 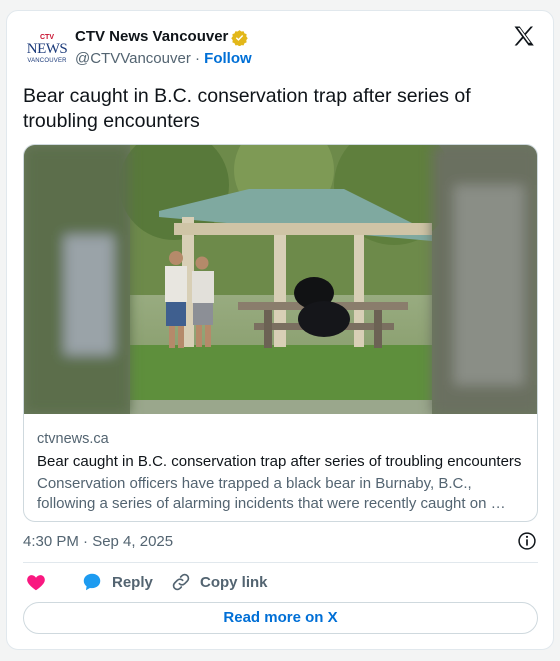 What do you see at coordinates (73, 439) in the screenshot?
I see `link-domain: ctvnews.ca` at bounding box center [73, 439].